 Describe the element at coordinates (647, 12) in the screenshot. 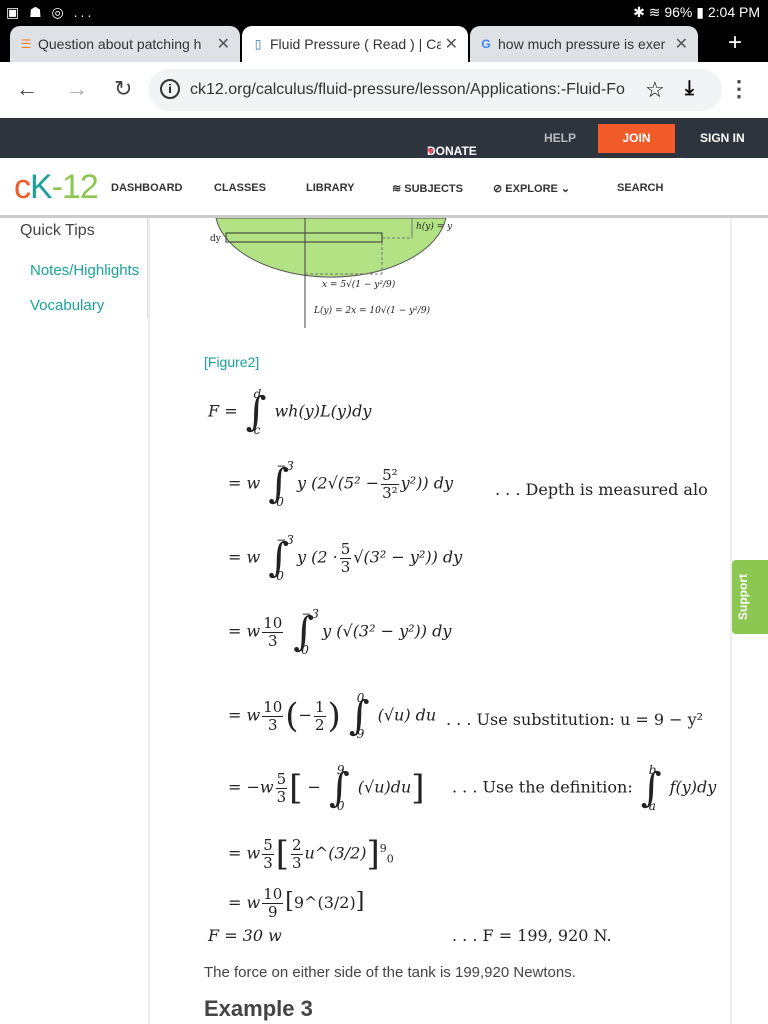

I see `bluetooth-wifi-icon: ✱ ≋` at that location.